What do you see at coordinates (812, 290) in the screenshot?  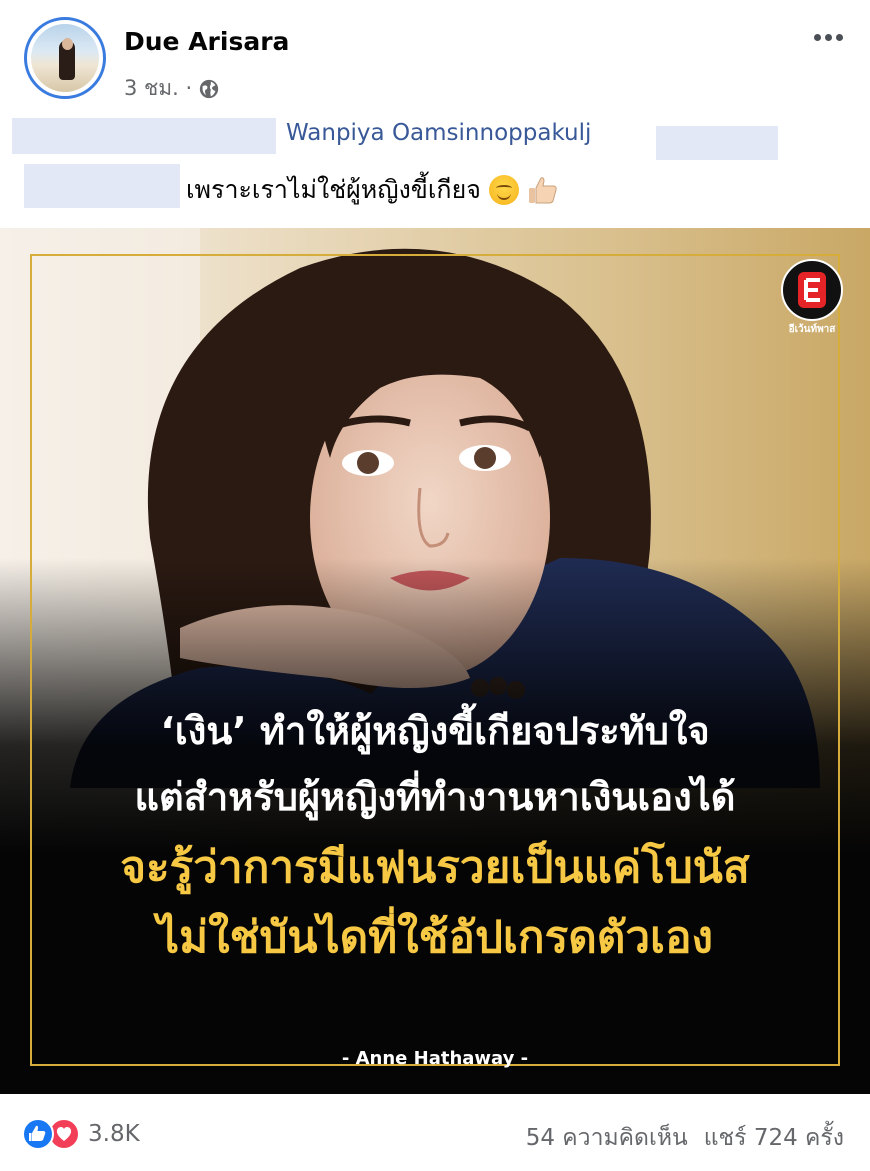 I see `eventpass-logo-icon` at bounding box center [812, 290].